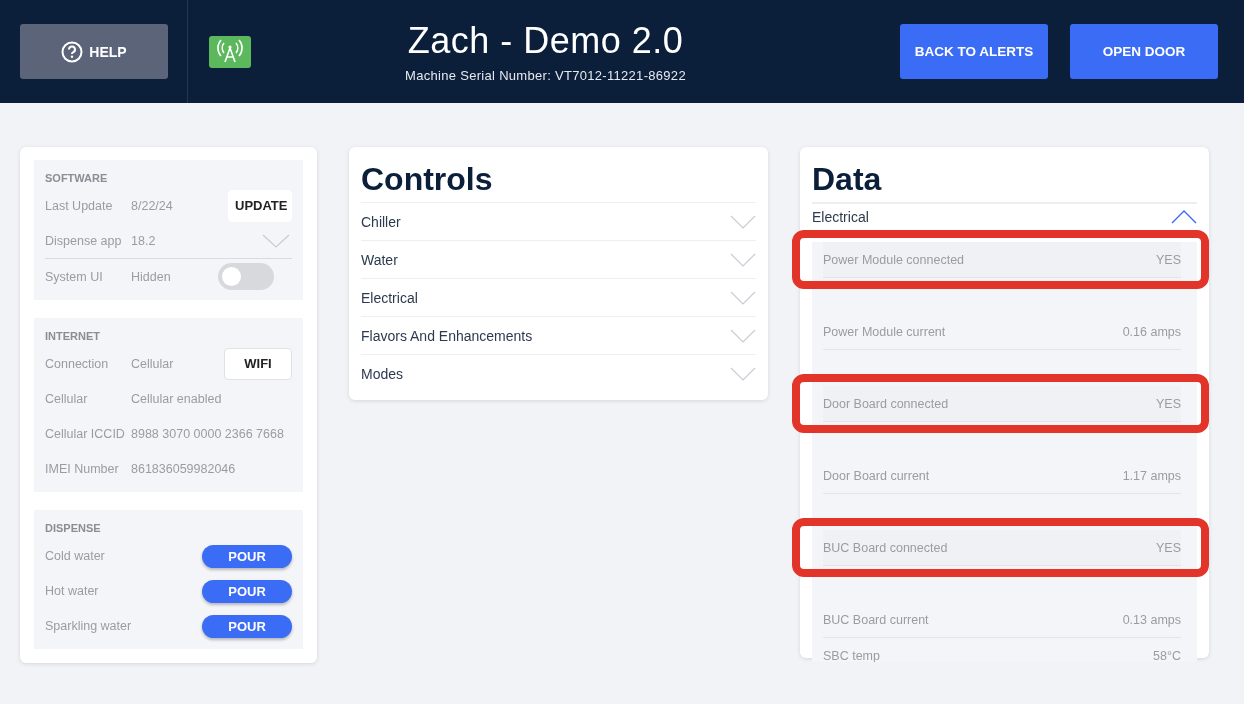  Describe the element at coordinates (246, 276) in the screenshot. I see `toggle-switch` at that location.